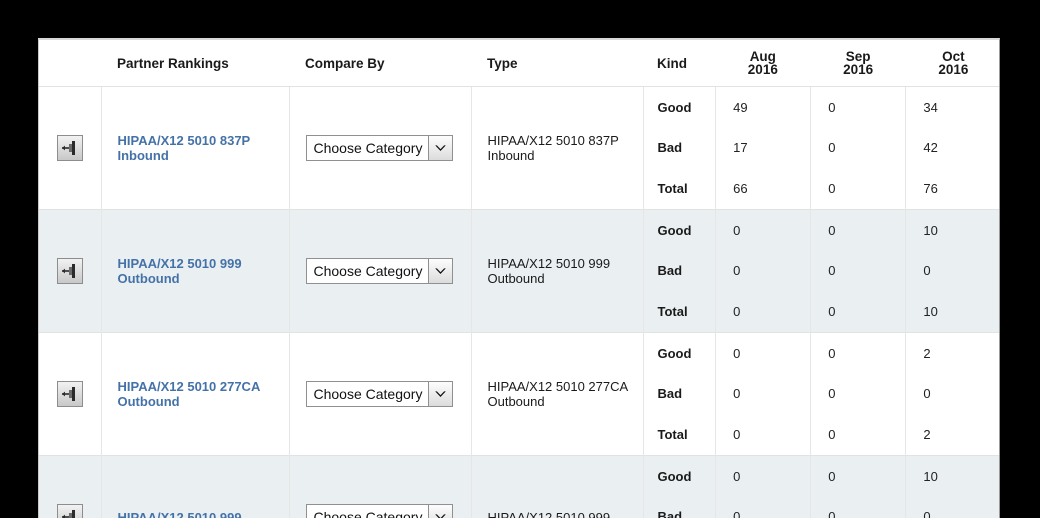  What do you see at coordinates (763, 394) in the screenshot?
I see `metric-value-bad-month-0: 0` at bounding box center [763, 394].